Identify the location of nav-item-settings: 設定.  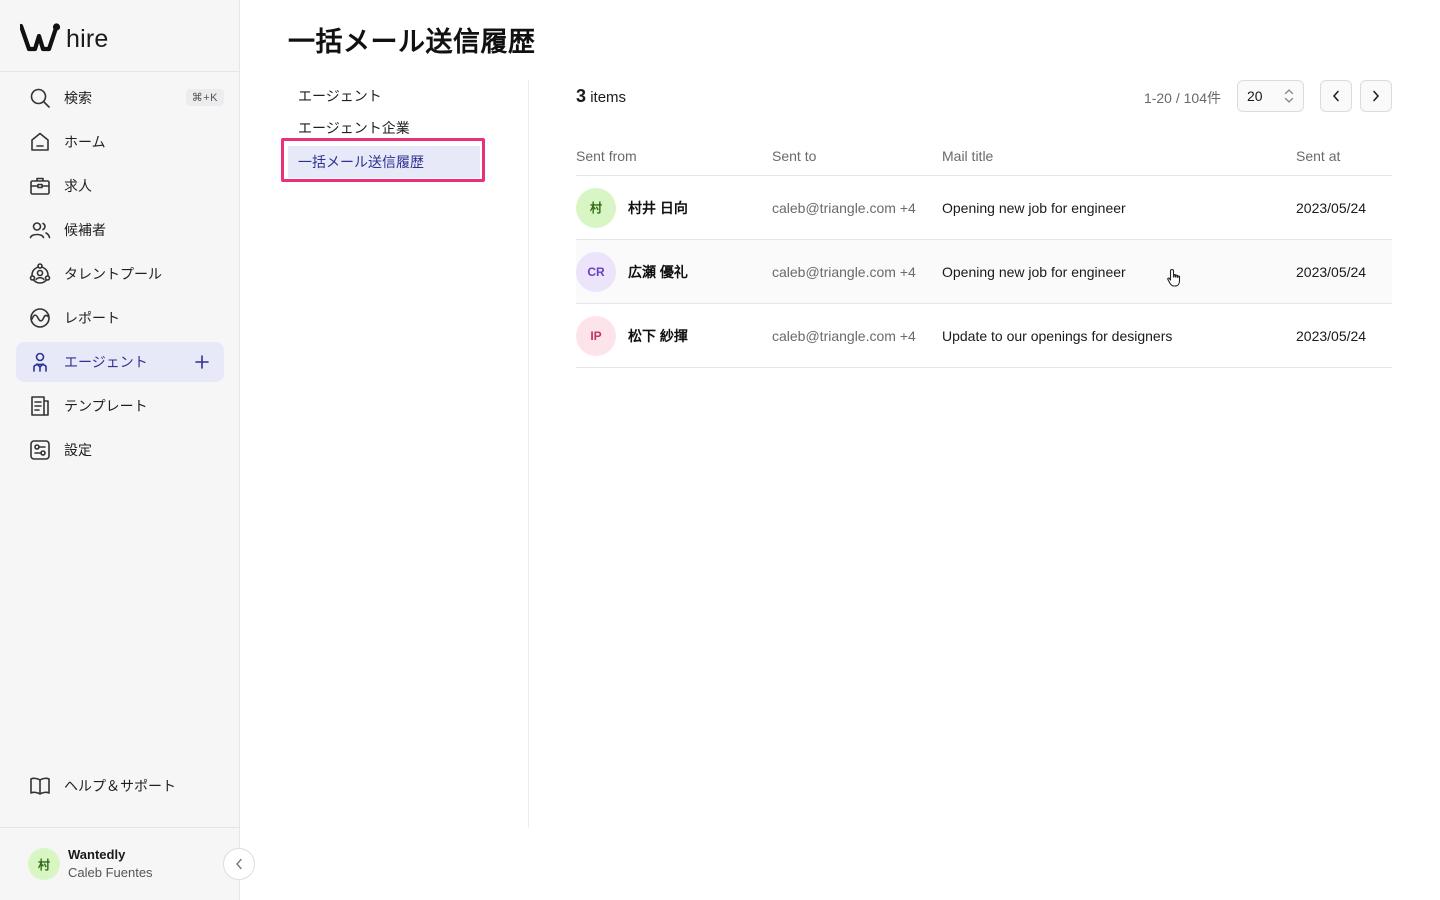
(120, 450).